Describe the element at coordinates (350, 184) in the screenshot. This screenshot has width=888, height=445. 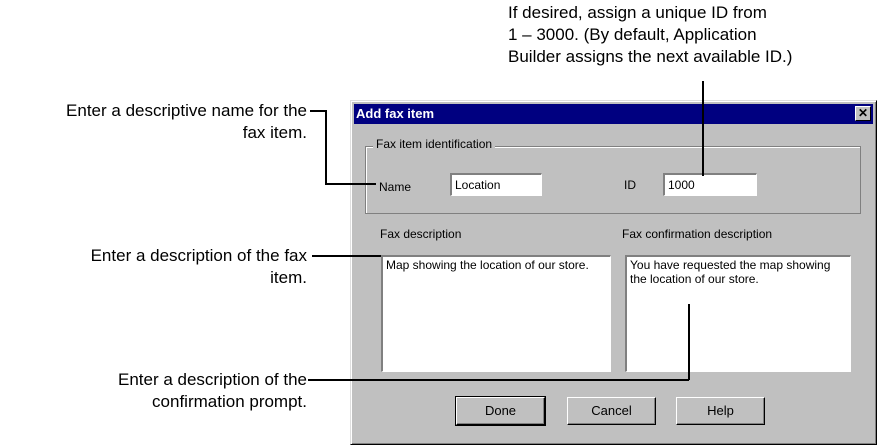
I see `name-leader-bottom` at that location.